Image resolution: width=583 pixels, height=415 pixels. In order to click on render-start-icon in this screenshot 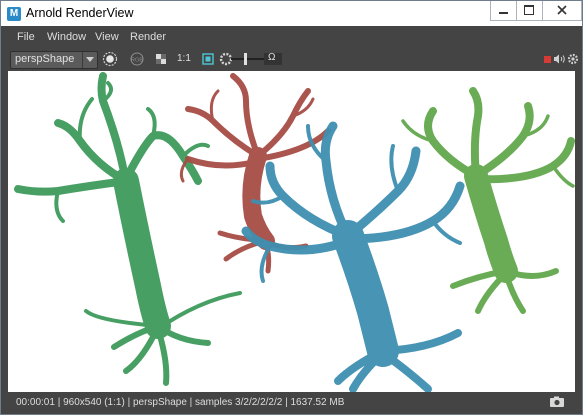, I will do `click(110, 59)`.